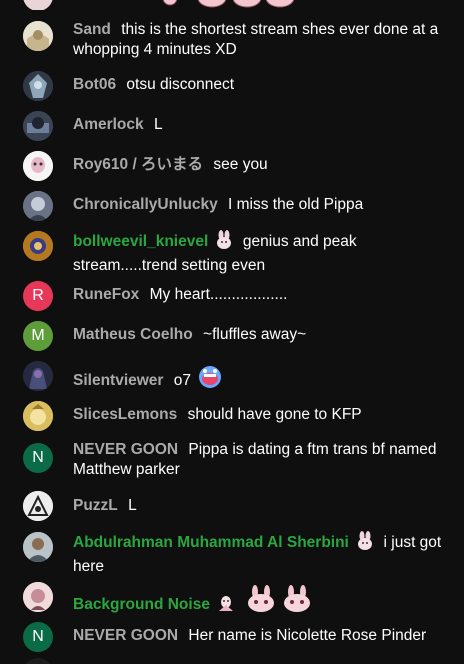  I want to click on author-name: Sand, so click(92, 29).